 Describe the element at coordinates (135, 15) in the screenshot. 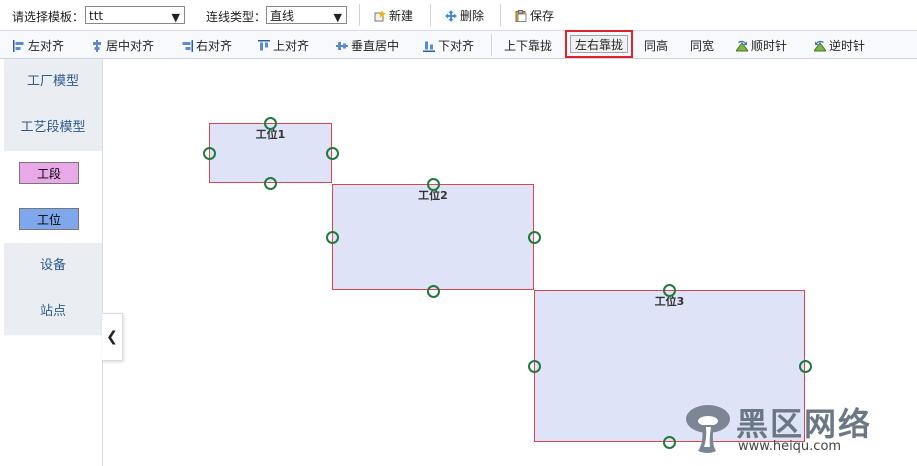

I see `template-select: ttt ▼` at that location.